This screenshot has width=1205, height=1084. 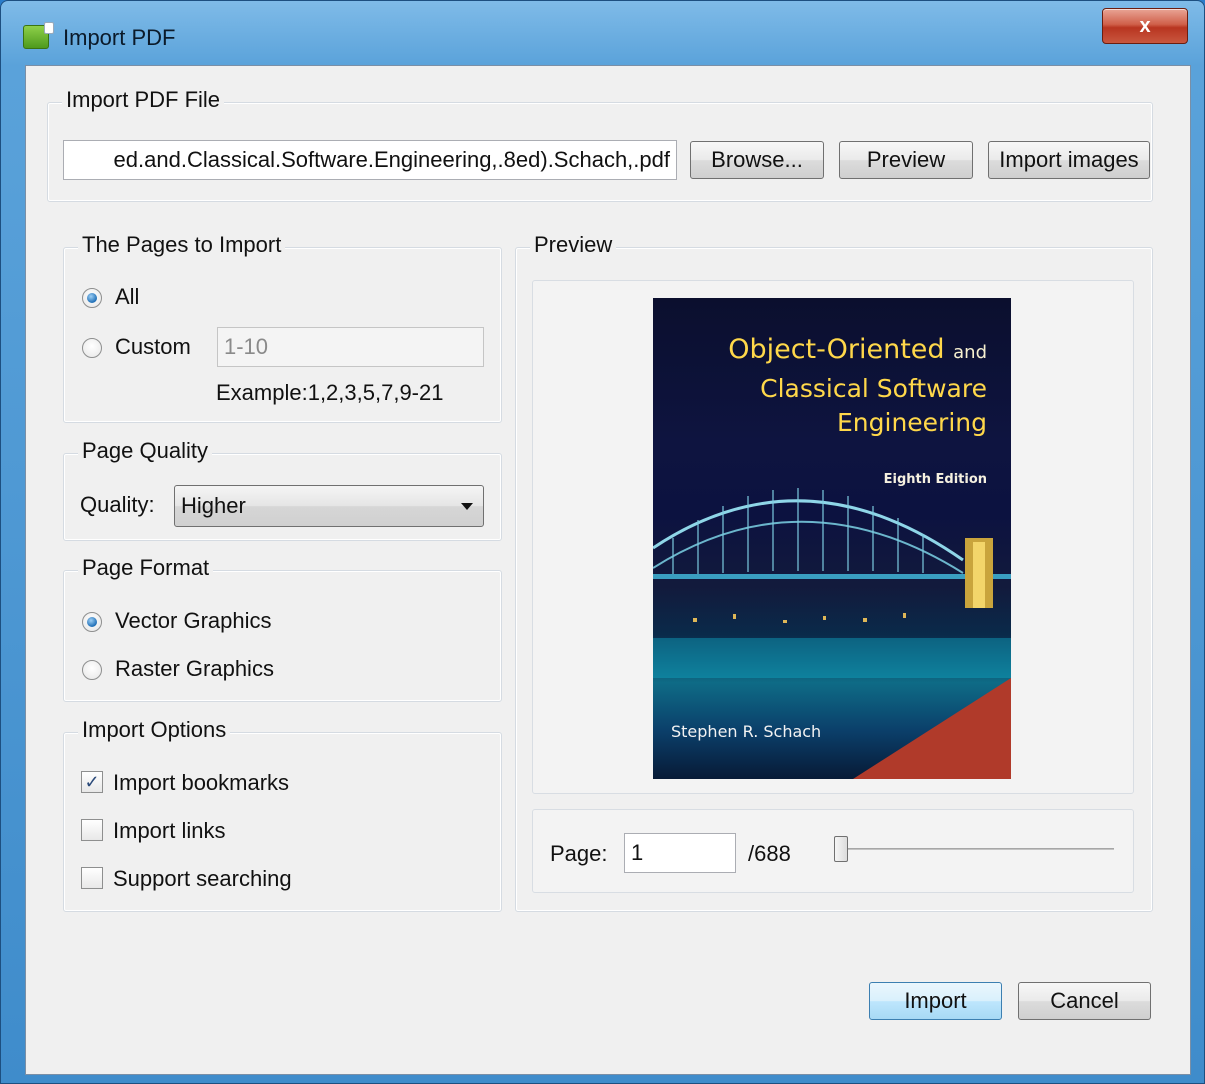 What do you see at coordinates (169, 831) in the screenshot?
I see `import-links-label: Import links` at bounding box center [169, 831].